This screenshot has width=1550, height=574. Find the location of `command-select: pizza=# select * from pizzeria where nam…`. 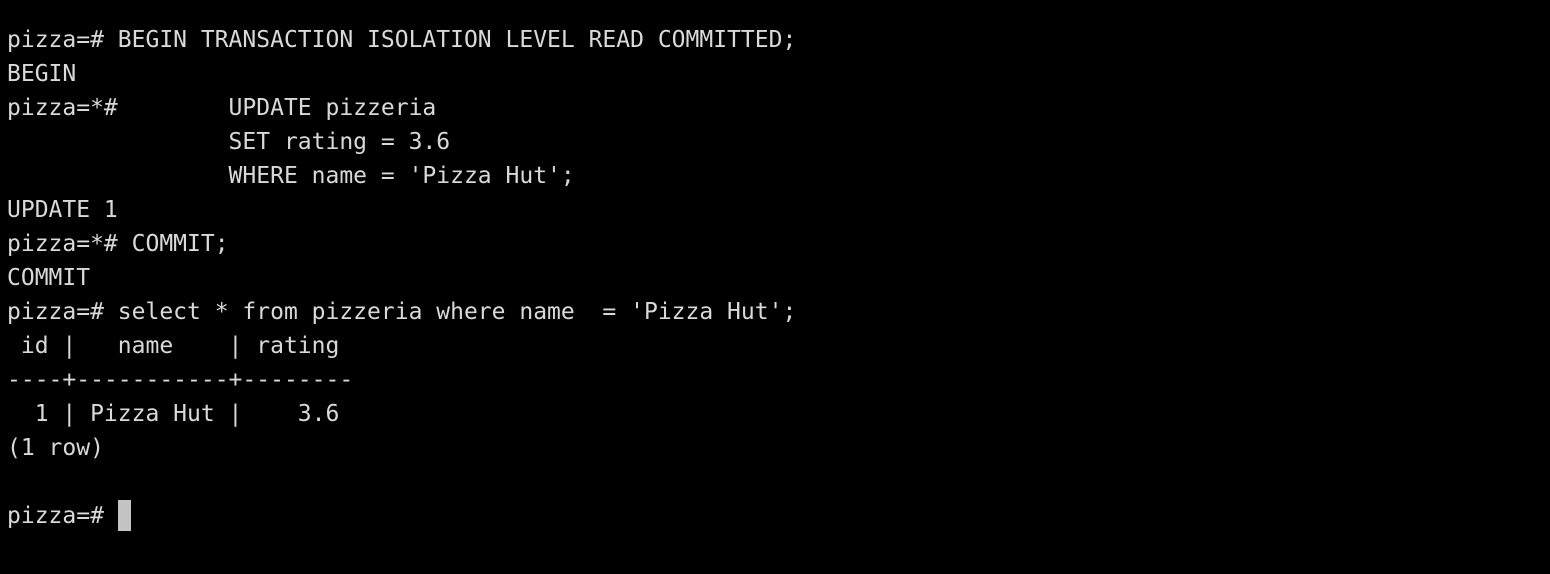

command-select: pizza=# select * from pizzeria where nam… is located at coordinates (402, 312).